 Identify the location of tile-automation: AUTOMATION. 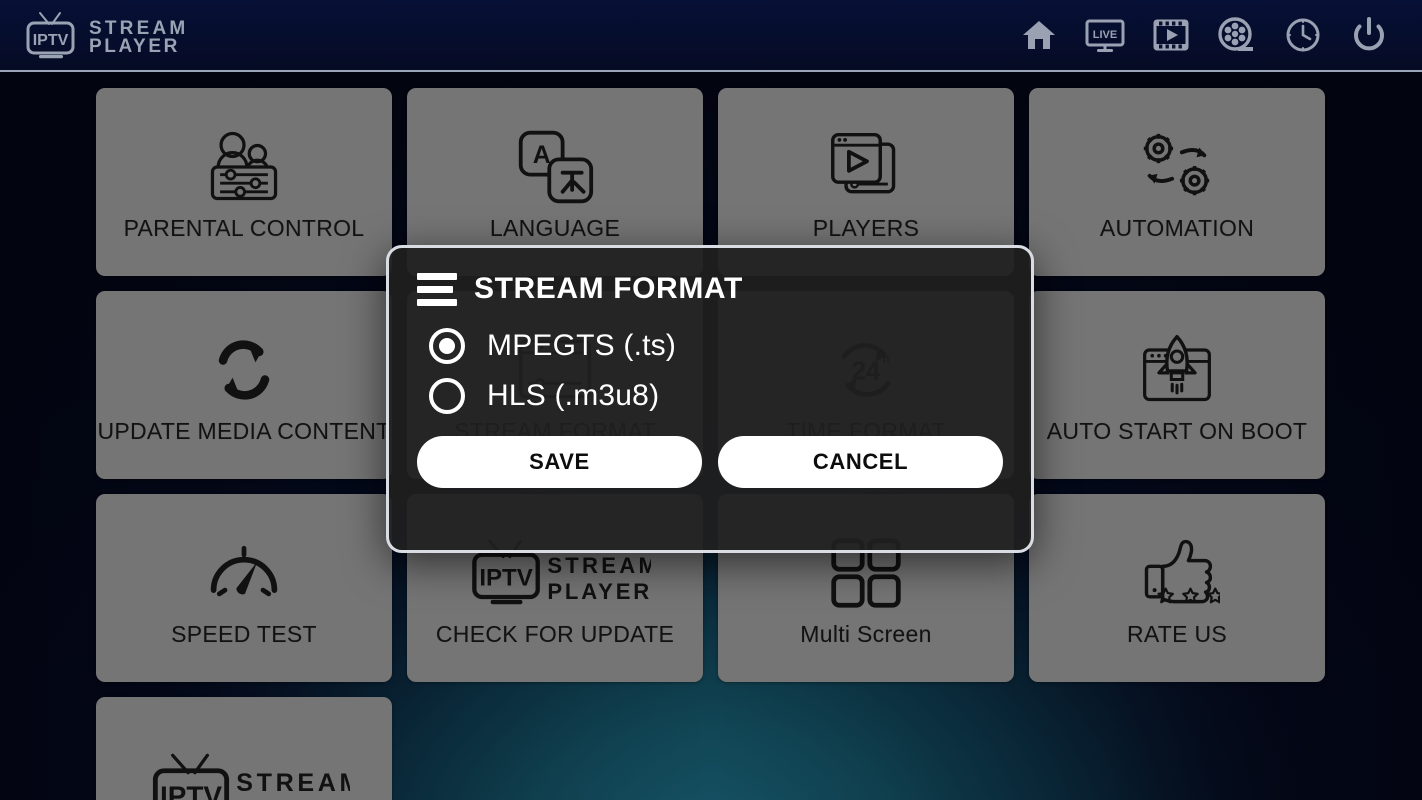
(1177, 182).